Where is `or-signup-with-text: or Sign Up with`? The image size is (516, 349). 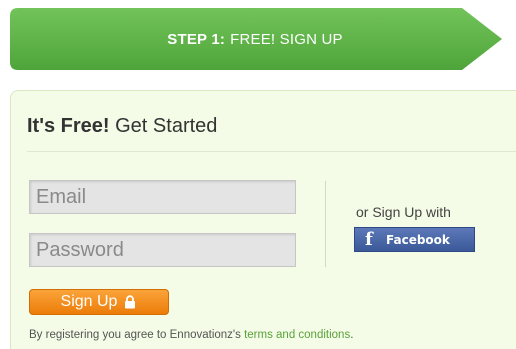 or-signup-with-text: or Sign Up with is located at coordinates (403, 212).